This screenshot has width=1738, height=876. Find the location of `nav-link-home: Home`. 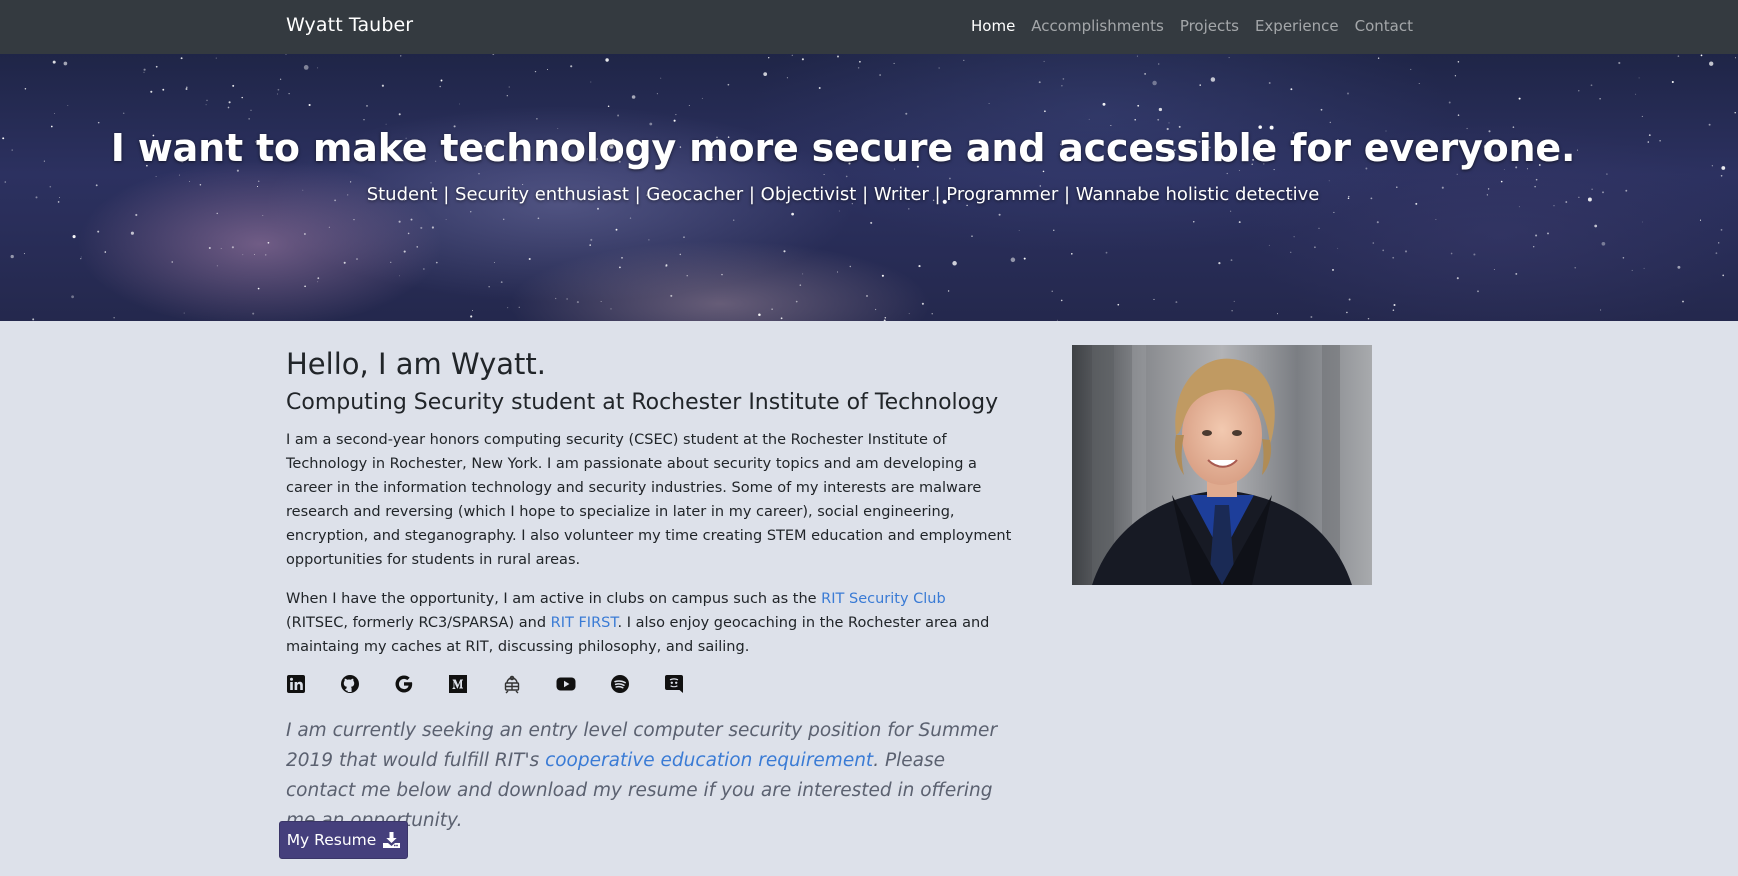

nav-link-home: Home is located at coordinates (993, 26).